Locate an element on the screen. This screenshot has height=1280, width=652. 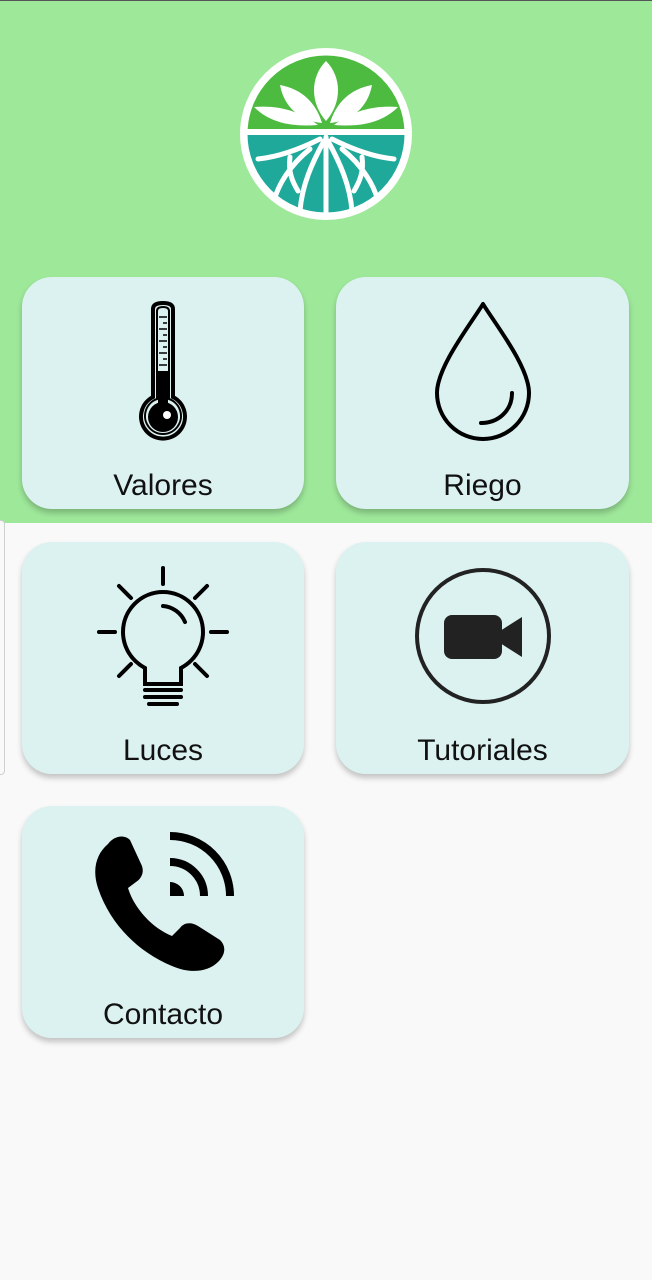
luces-label: Luces is located at coordinates (163, 750).